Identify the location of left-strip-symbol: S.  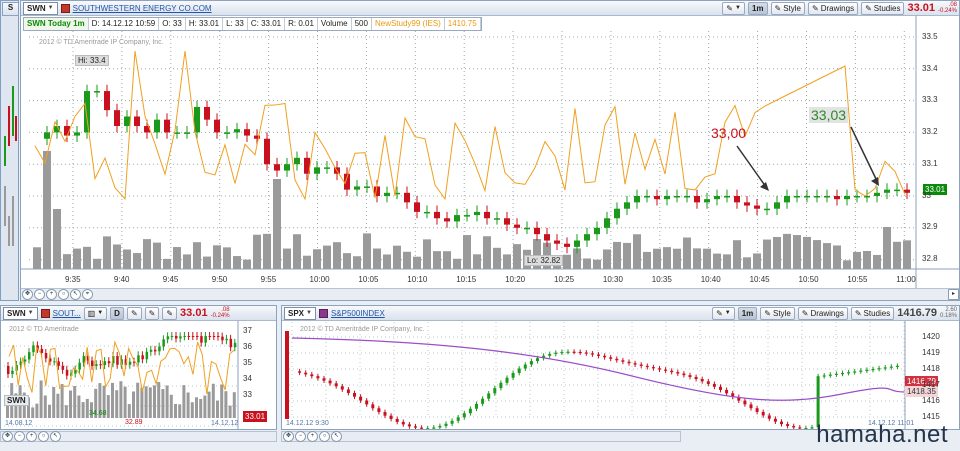
(10, 9).